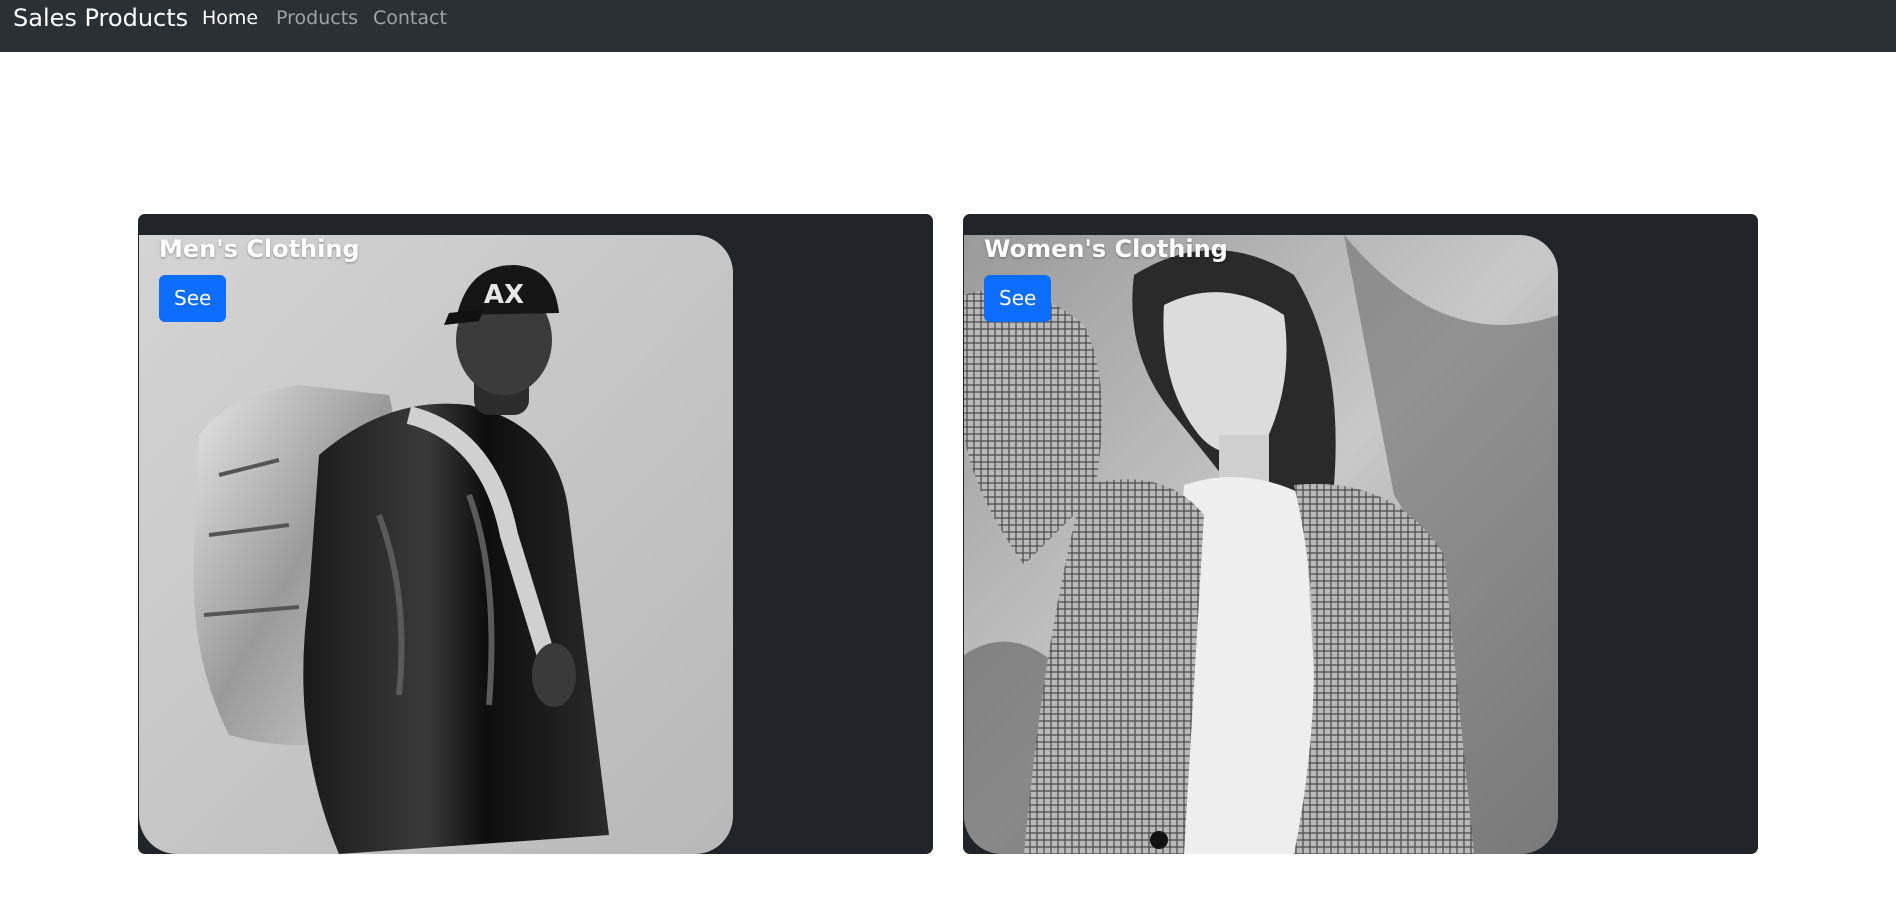  What do you see at coordinates (259, 249) in the screenshot?
I see `card-title-mens: Men's Clothing` at bounding box center [259, 249].